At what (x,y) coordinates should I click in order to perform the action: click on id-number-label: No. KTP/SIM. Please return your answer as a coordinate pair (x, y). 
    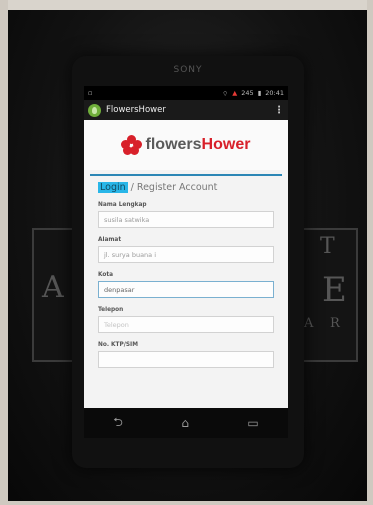
    Looking at the image, I should click on (118, 345).